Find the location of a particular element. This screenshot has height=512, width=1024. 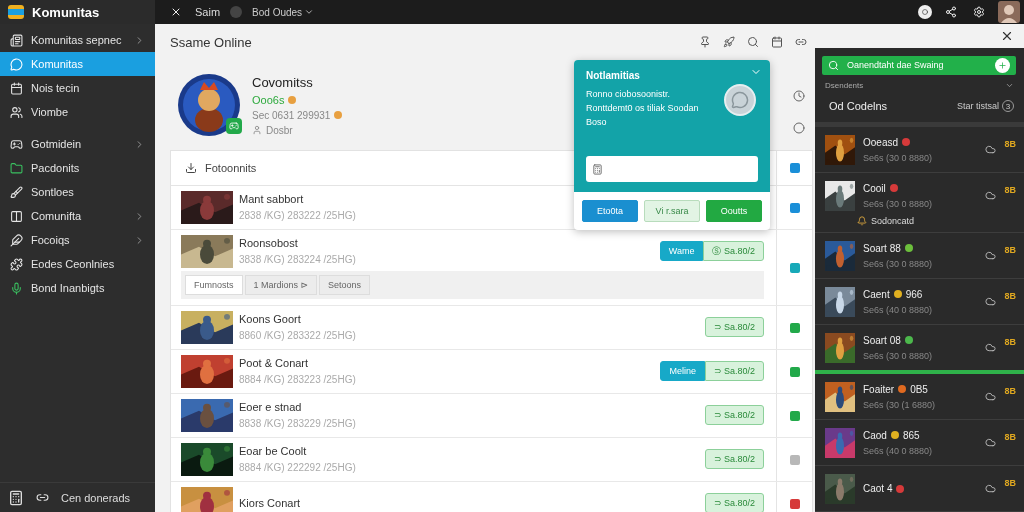

online-badge-icon is located at coordinates (234, 126).